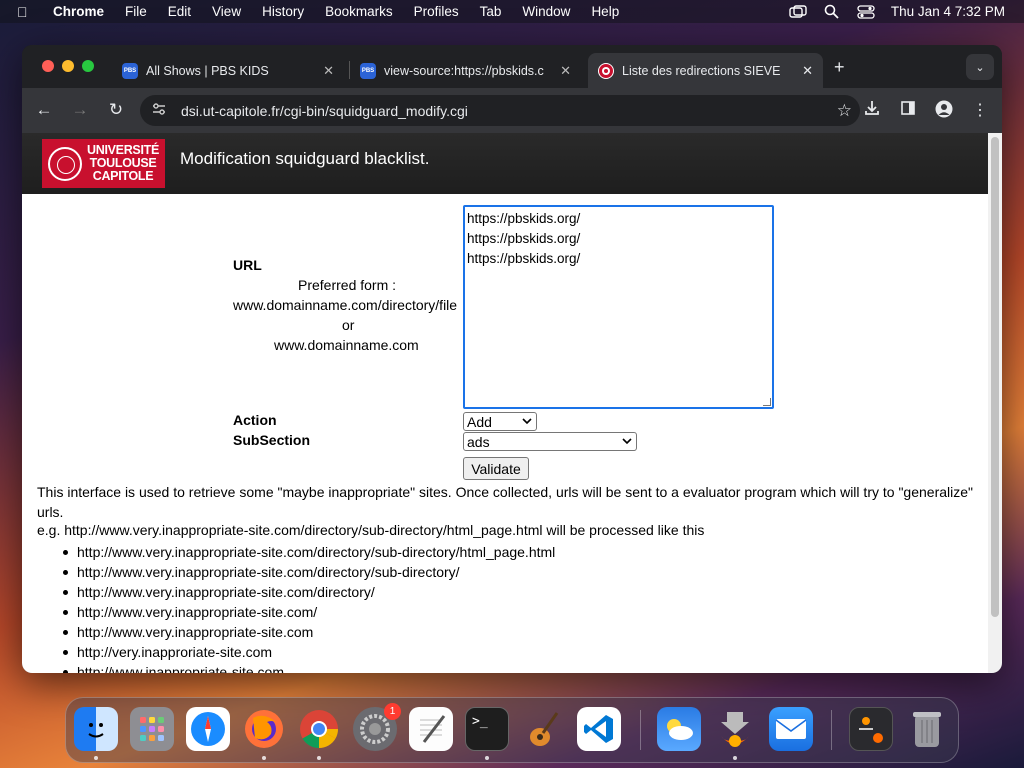  Describe the element at coordinates (347, 285) in the screenshot. I see `preferred-form-text: Preferred form :` at that location.